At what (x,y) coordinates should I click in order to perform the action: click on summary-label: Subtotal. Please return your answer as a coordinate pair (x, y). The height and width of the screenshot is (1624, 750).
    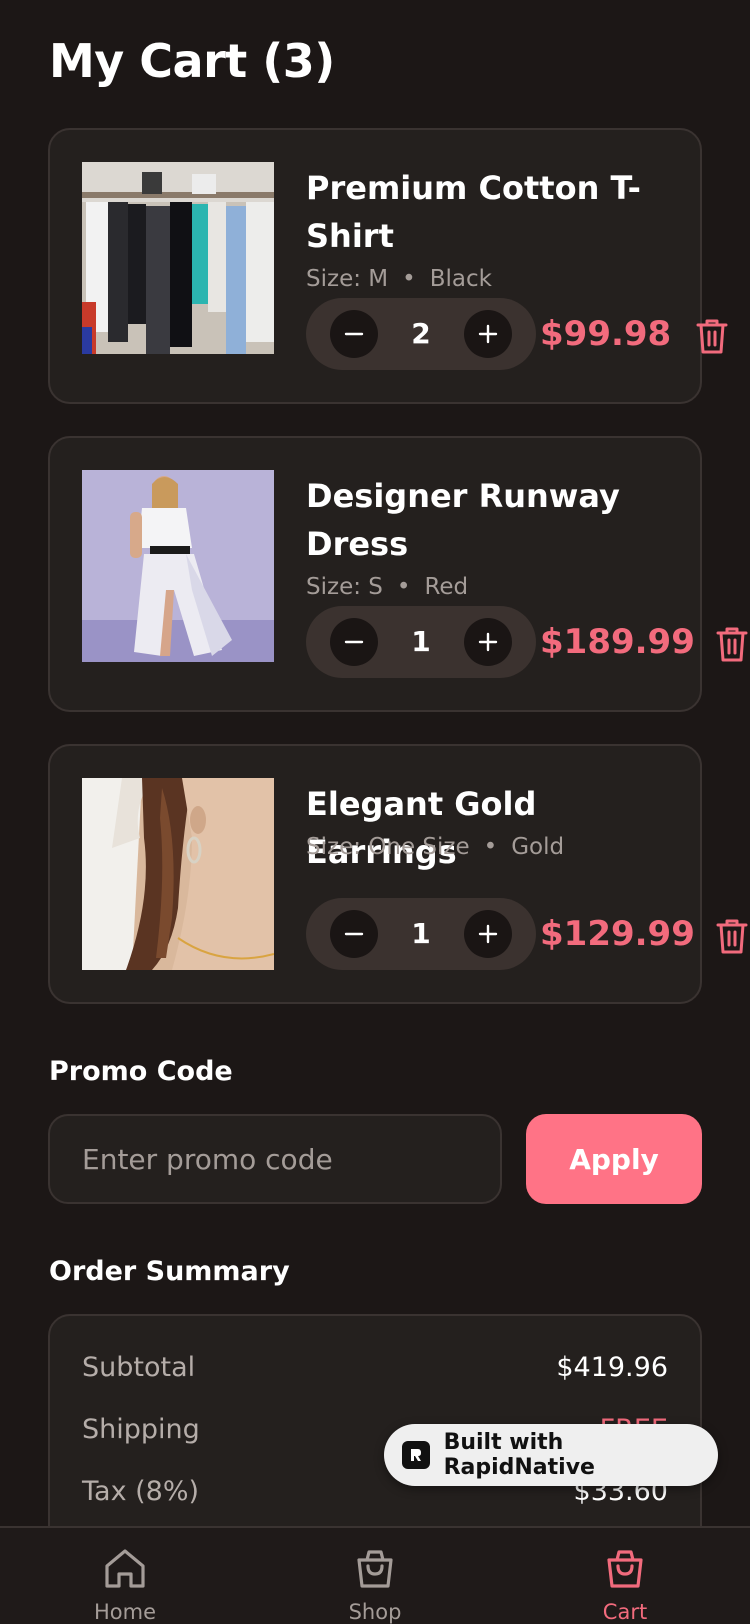
    Looking at the image, I should click on (139, 1367).